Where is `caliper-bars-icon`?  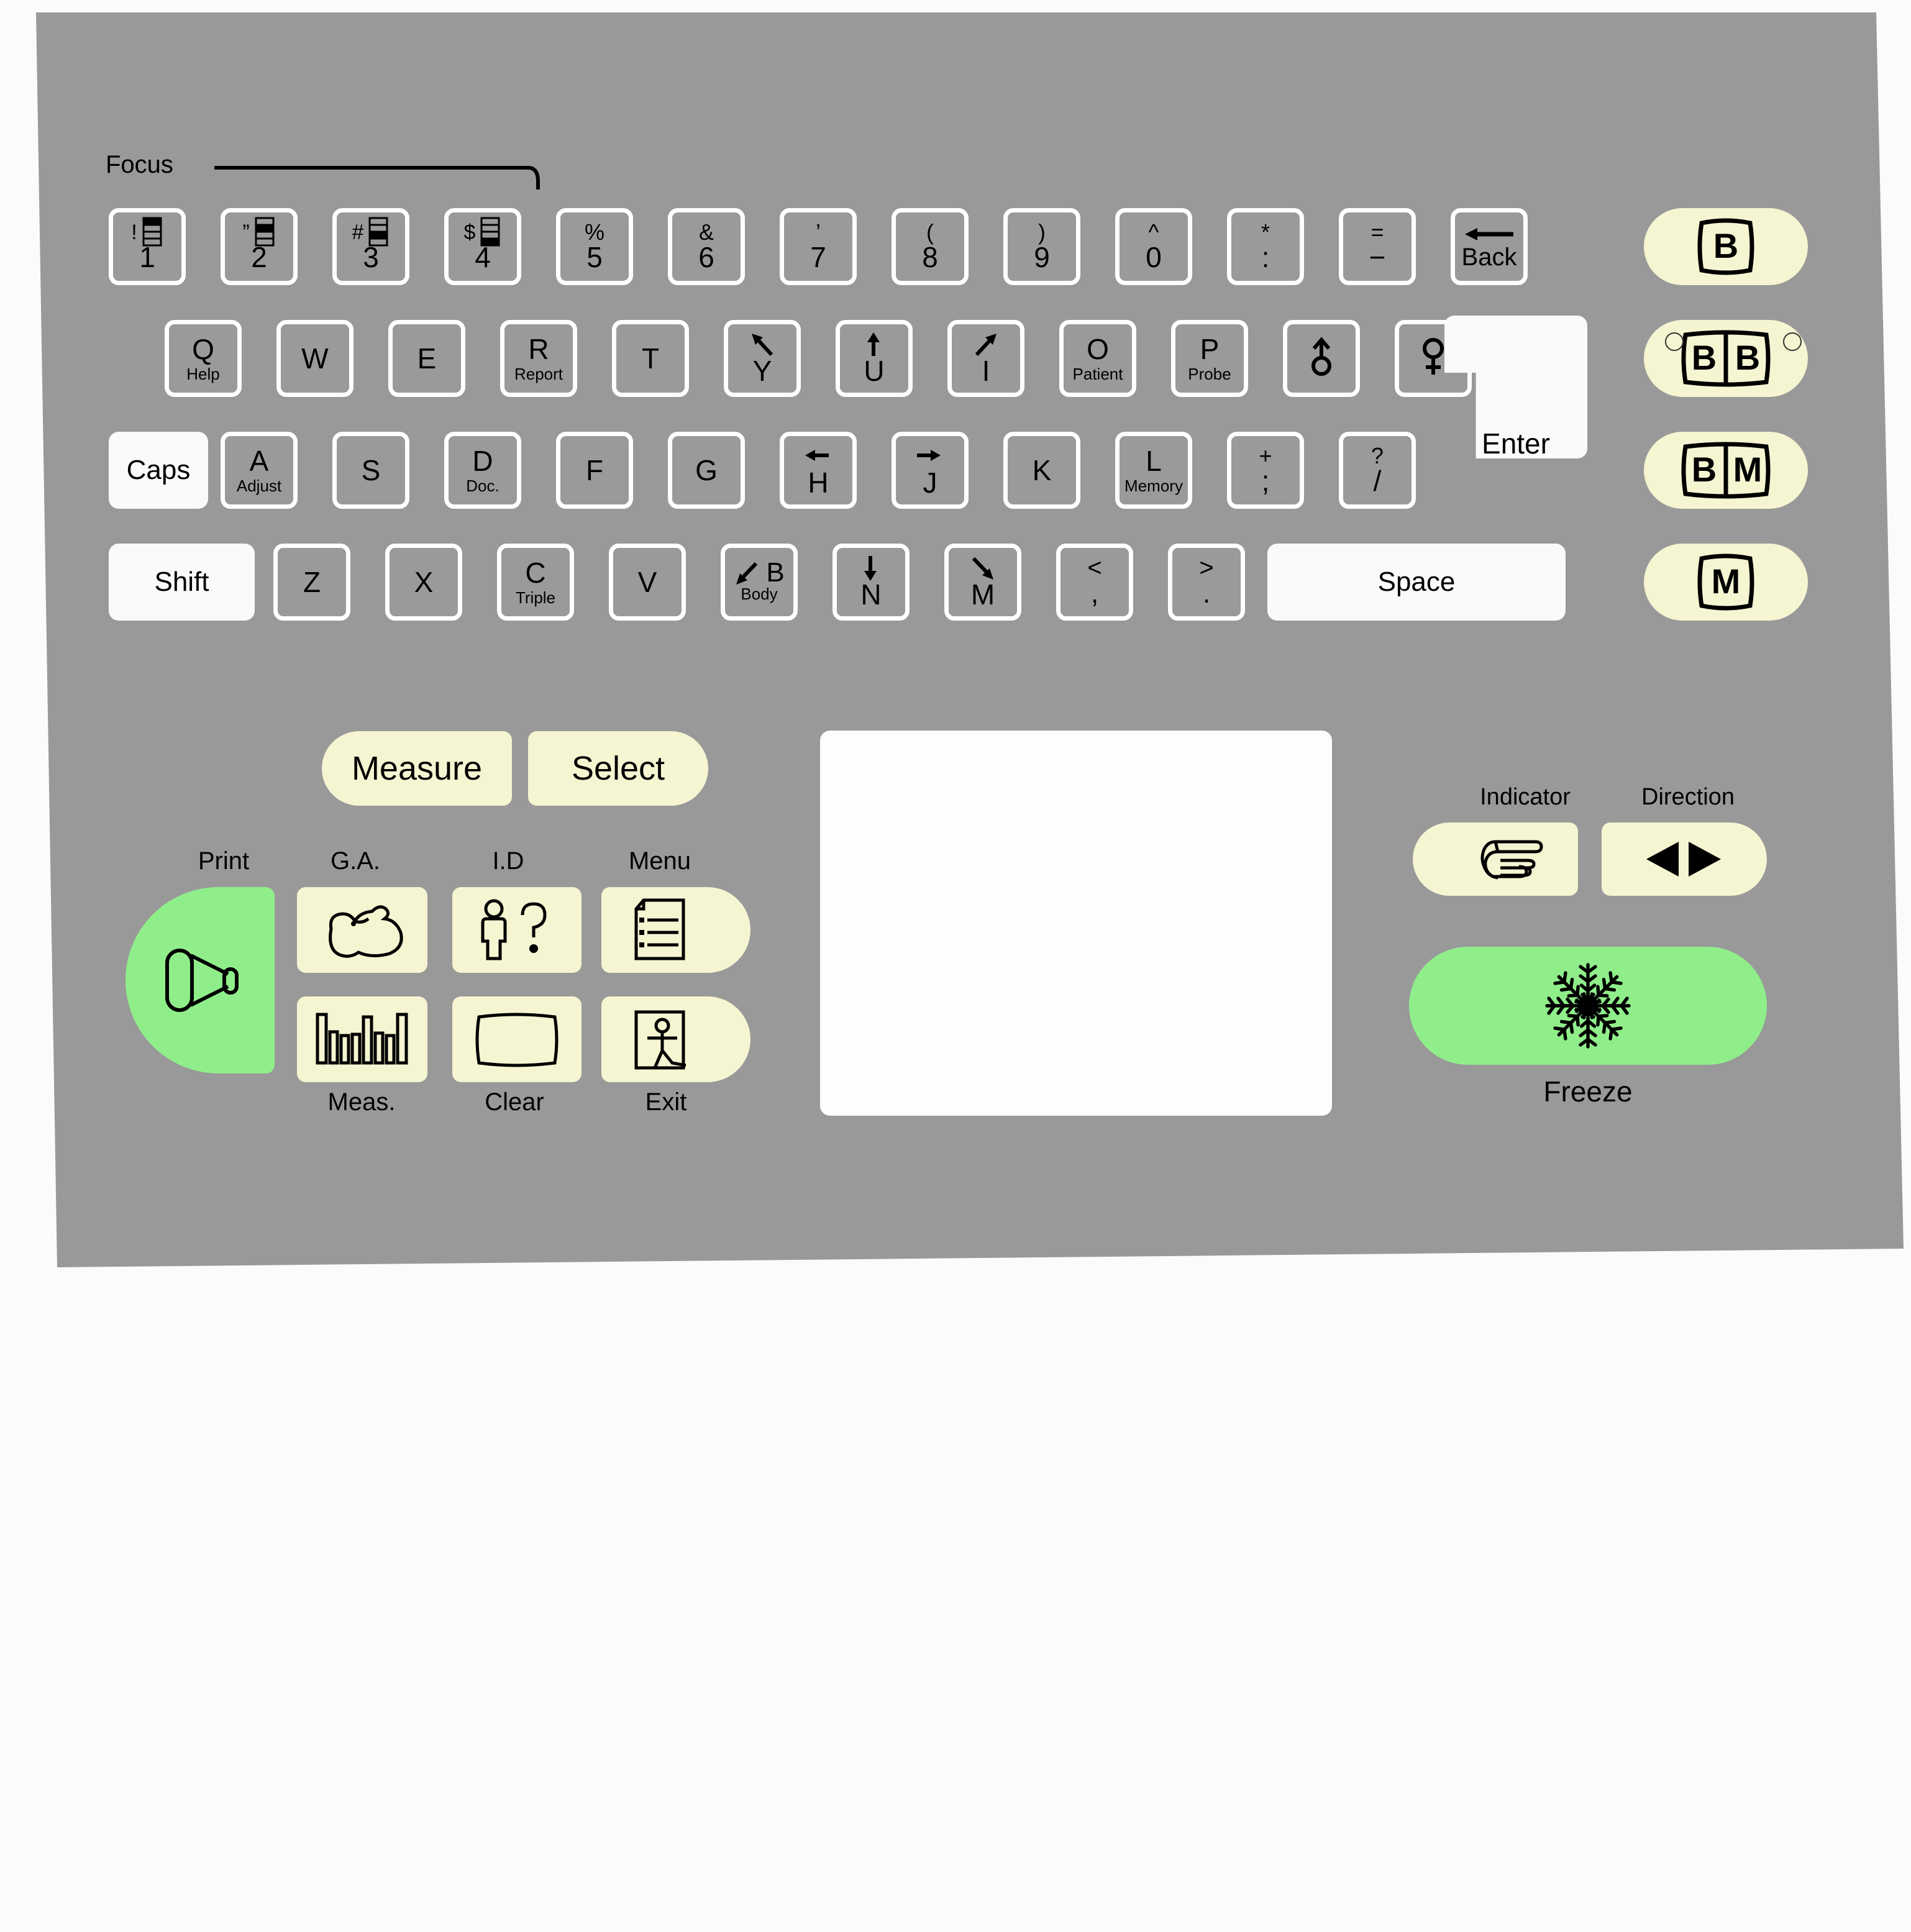 caliper-bars-icon is located at coordinates (362, 1039).